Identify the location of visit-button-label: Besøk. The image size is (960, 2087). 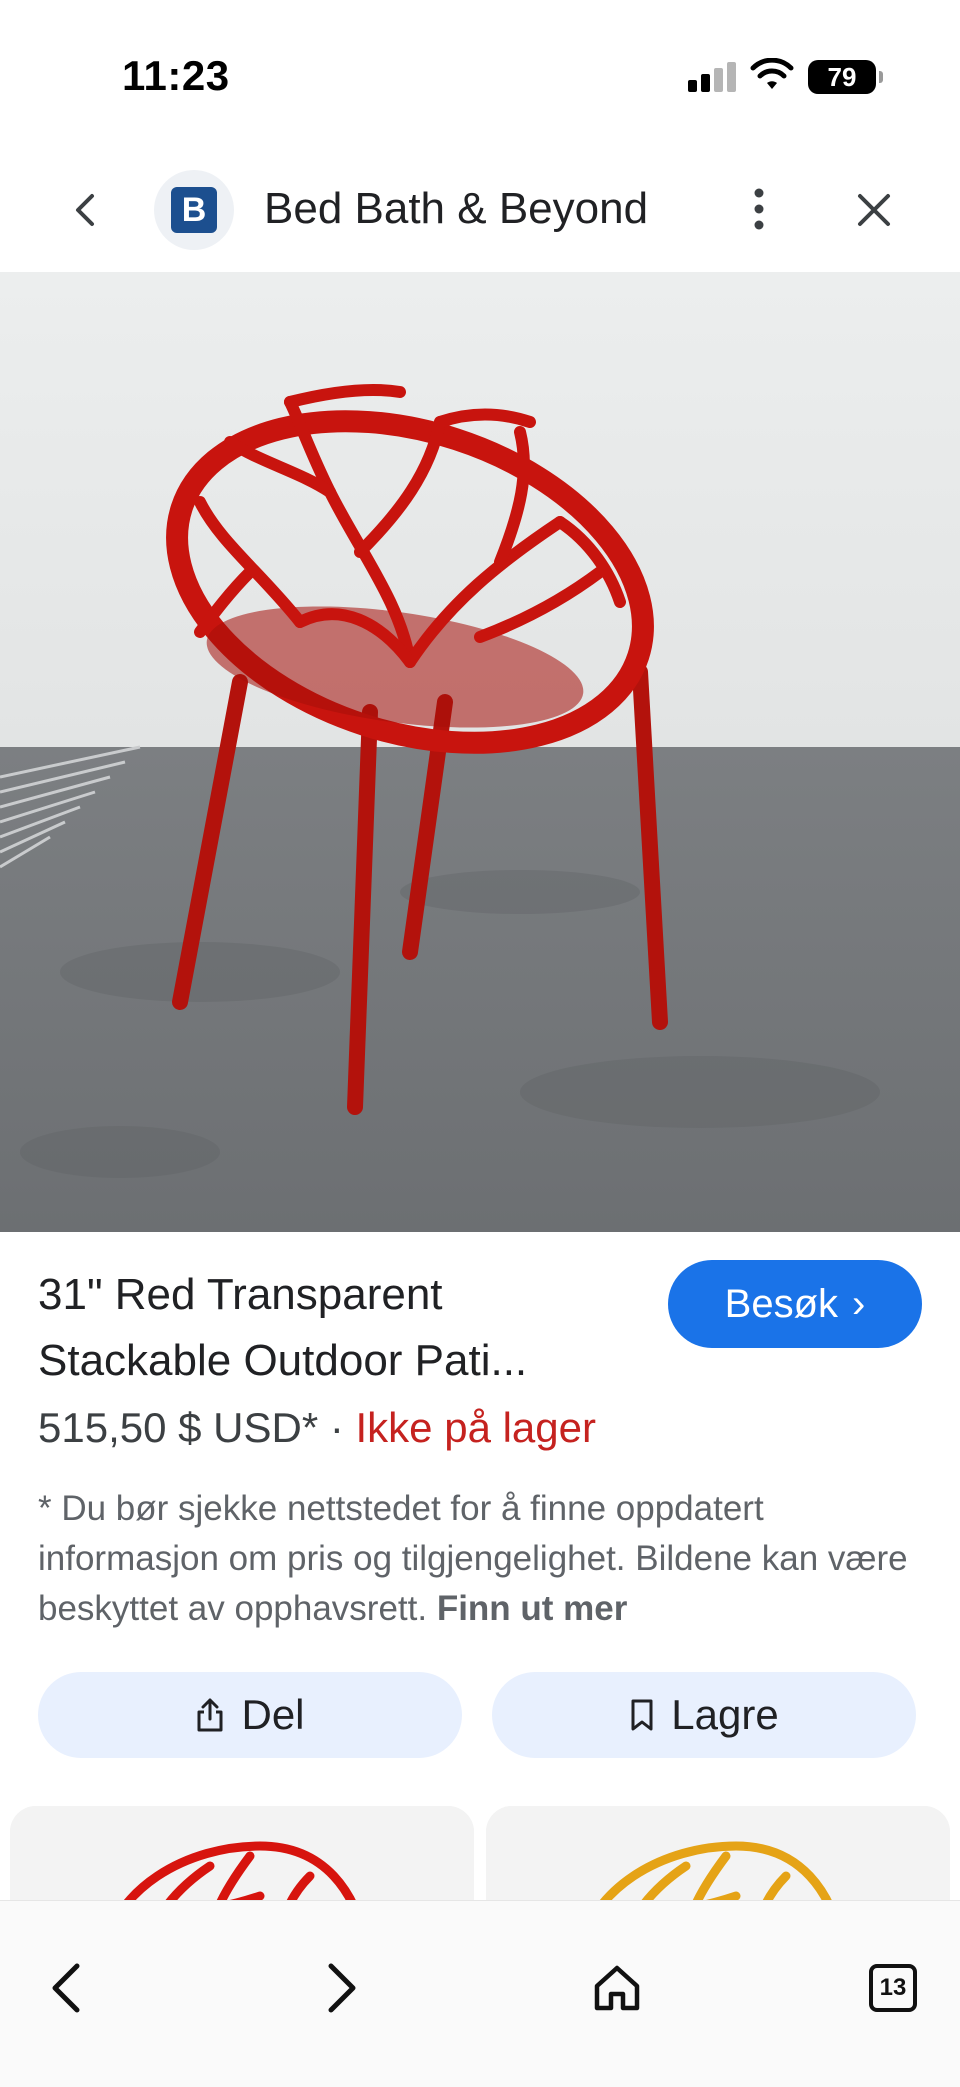
(781, 1303).